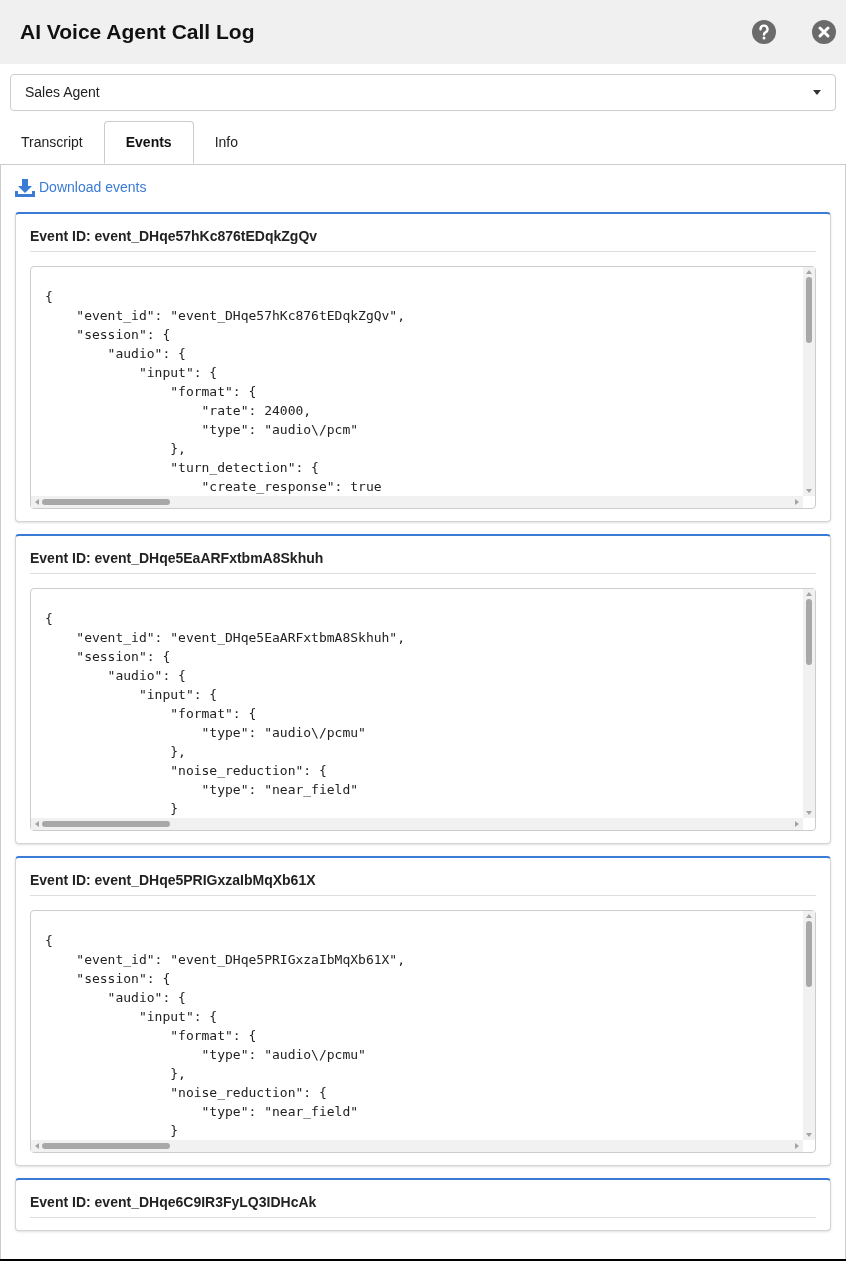 The height and width of the screenshot is (1261, 846). What do you see at coordinates (52, 142) in the screenshot?
I see `tab: Transcript` at bounding box center [52, 142].